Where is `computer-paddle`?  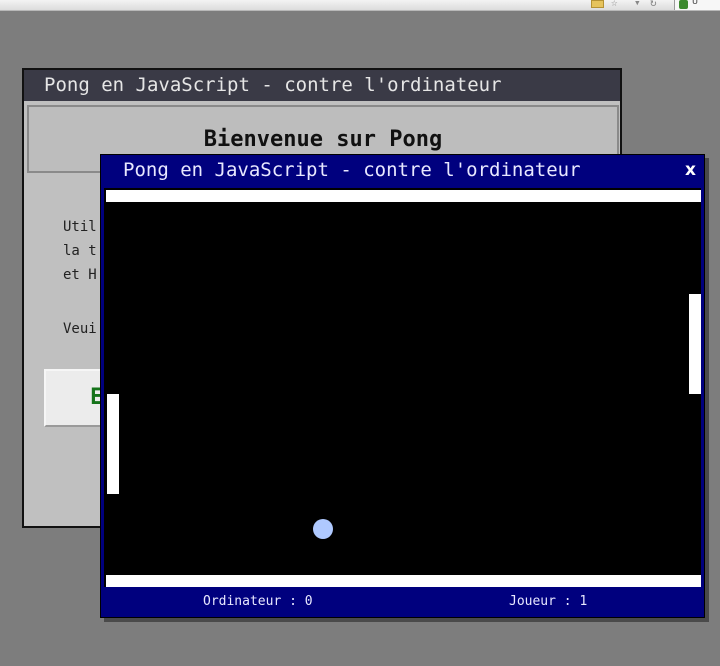
computer-paddle is located at coordinates (113, 444).